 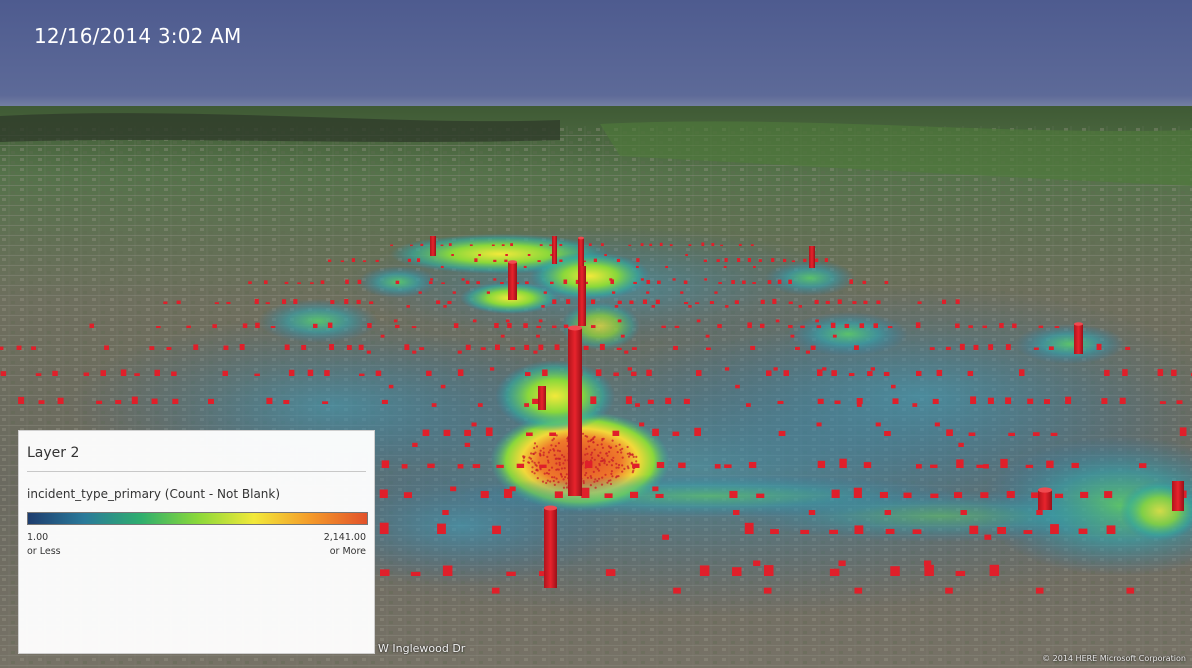 What do you see at coordinates (44, 551) in the screenshot?
I see `legend-min-note: or Less` at bounding box center [44, 551].